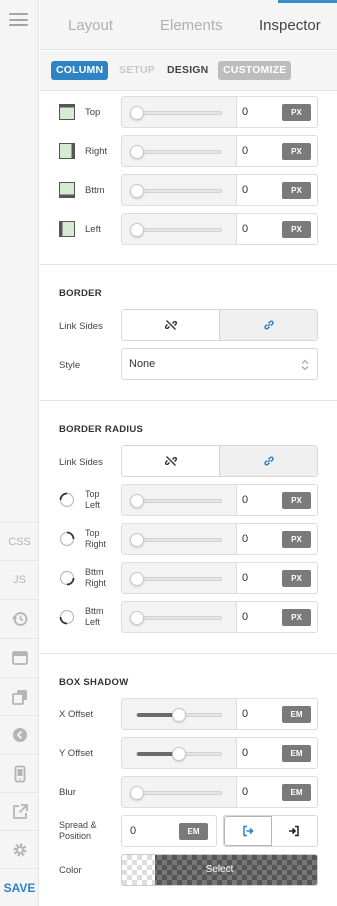 The image size is (337, 906). Describe the element at coordinates (19, 811) in the screenshot. I see `external-link-button` at that location.